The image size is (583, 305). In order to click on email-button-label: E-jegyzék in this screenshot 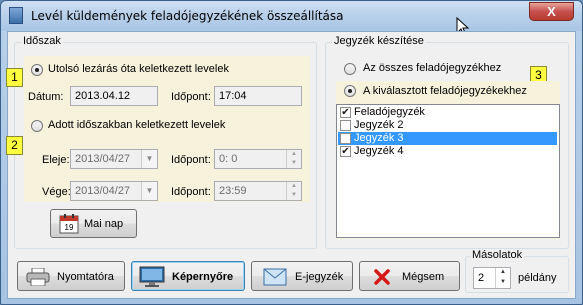, I will do `click(319, 277)`.